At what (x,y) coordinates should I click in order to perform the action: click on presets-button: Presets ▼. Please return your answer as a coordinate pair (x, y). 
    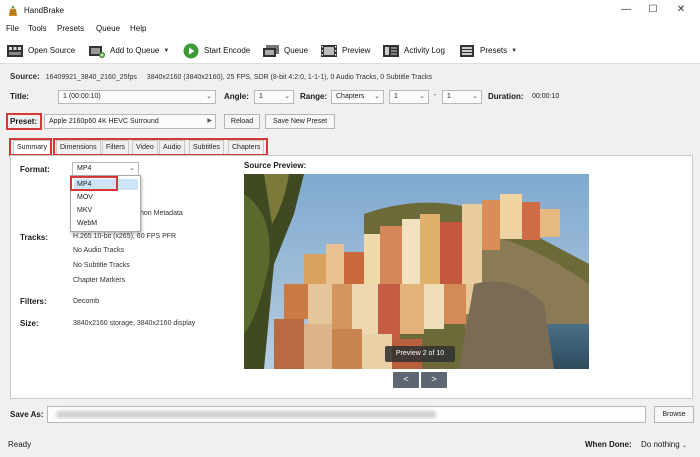
    Looking at the image, I should click on (487, 50).